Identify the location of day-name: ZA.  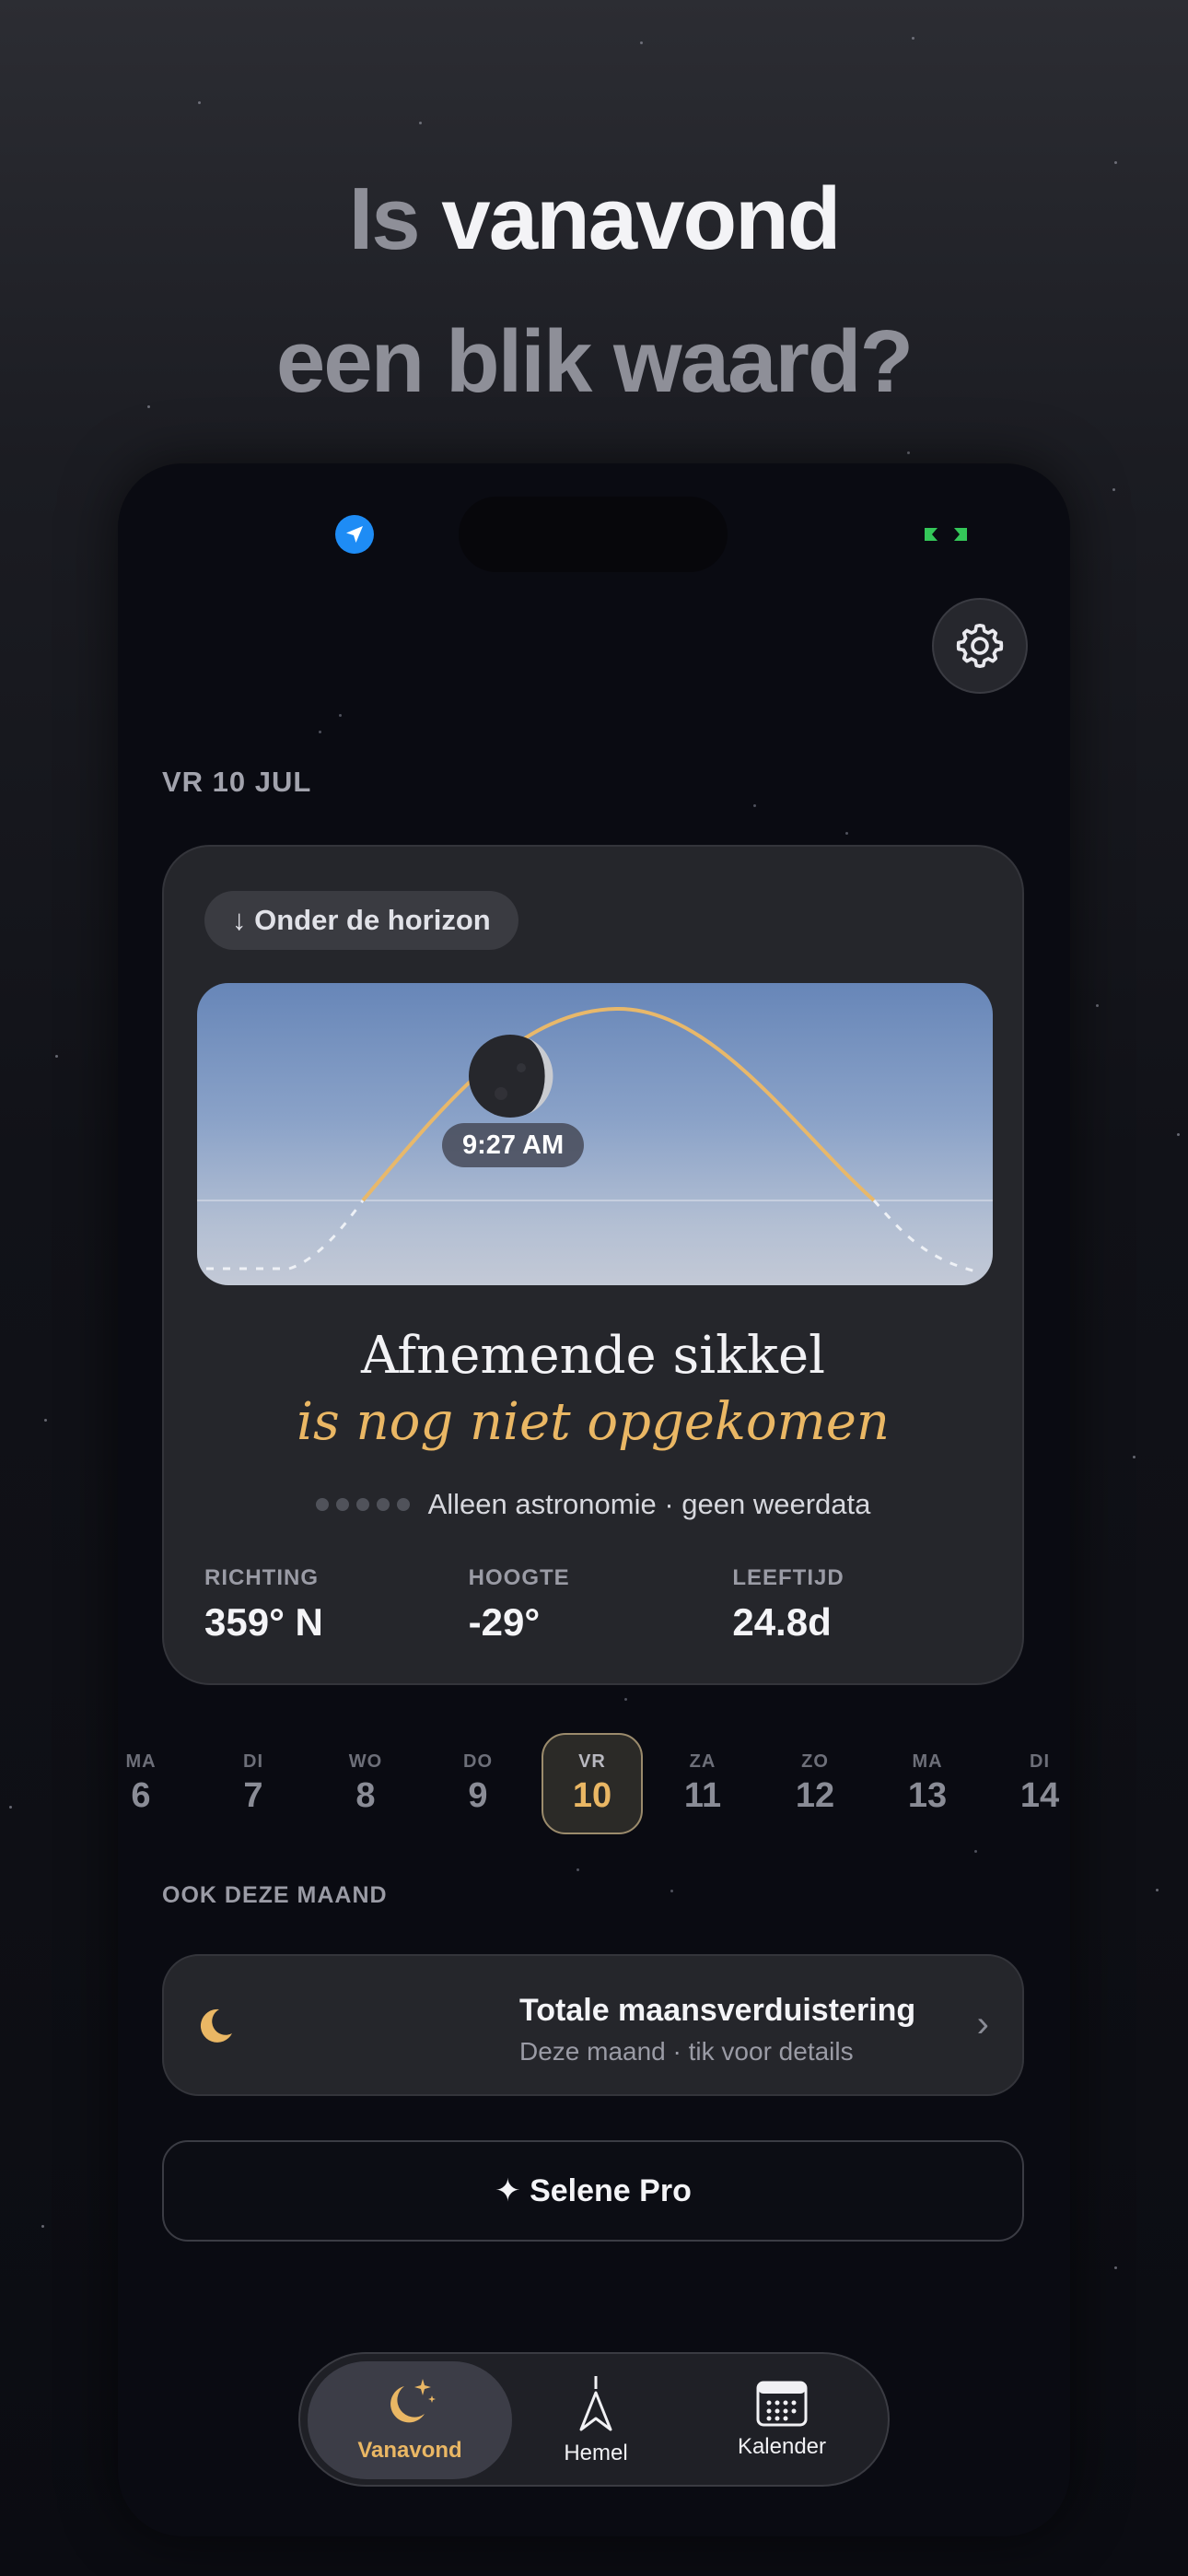
(702, 1761).